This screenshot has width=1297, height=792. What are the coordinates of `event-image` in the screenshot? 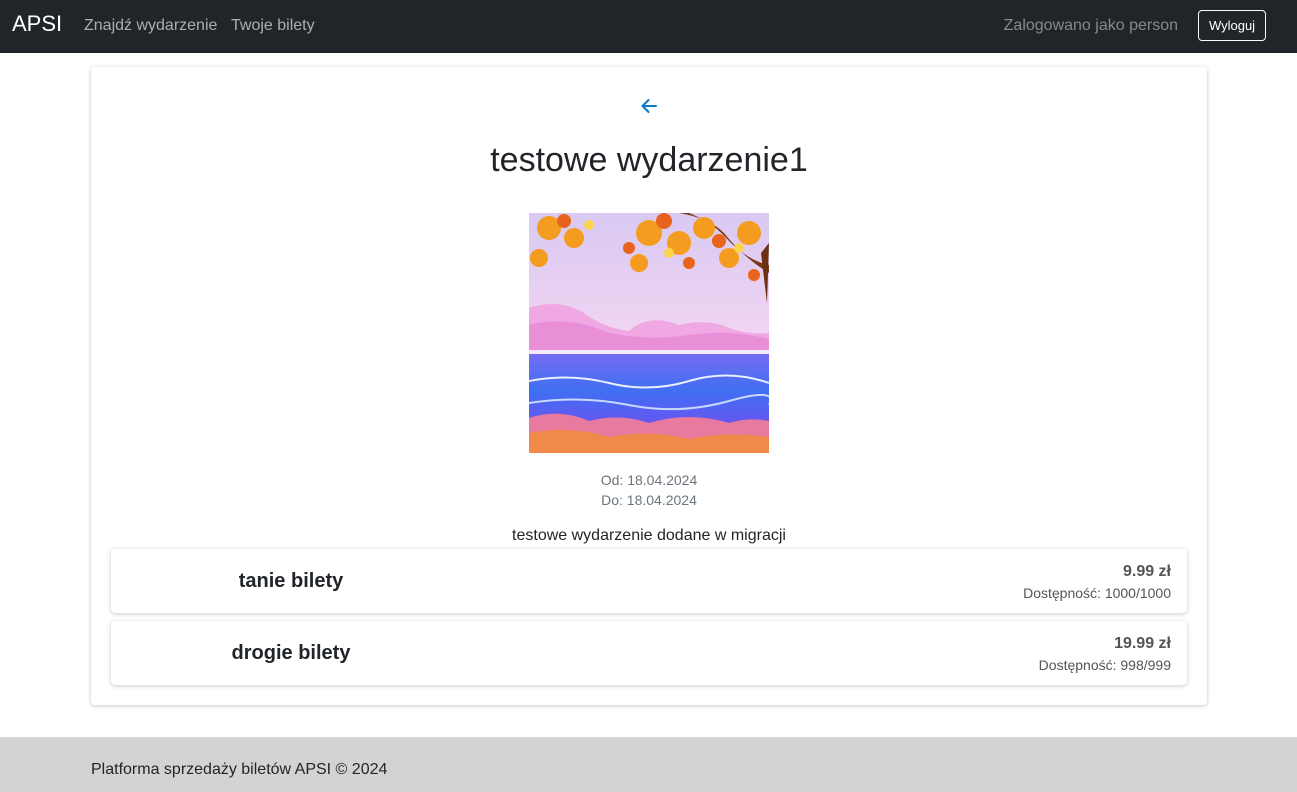 It's located at (649, 333).